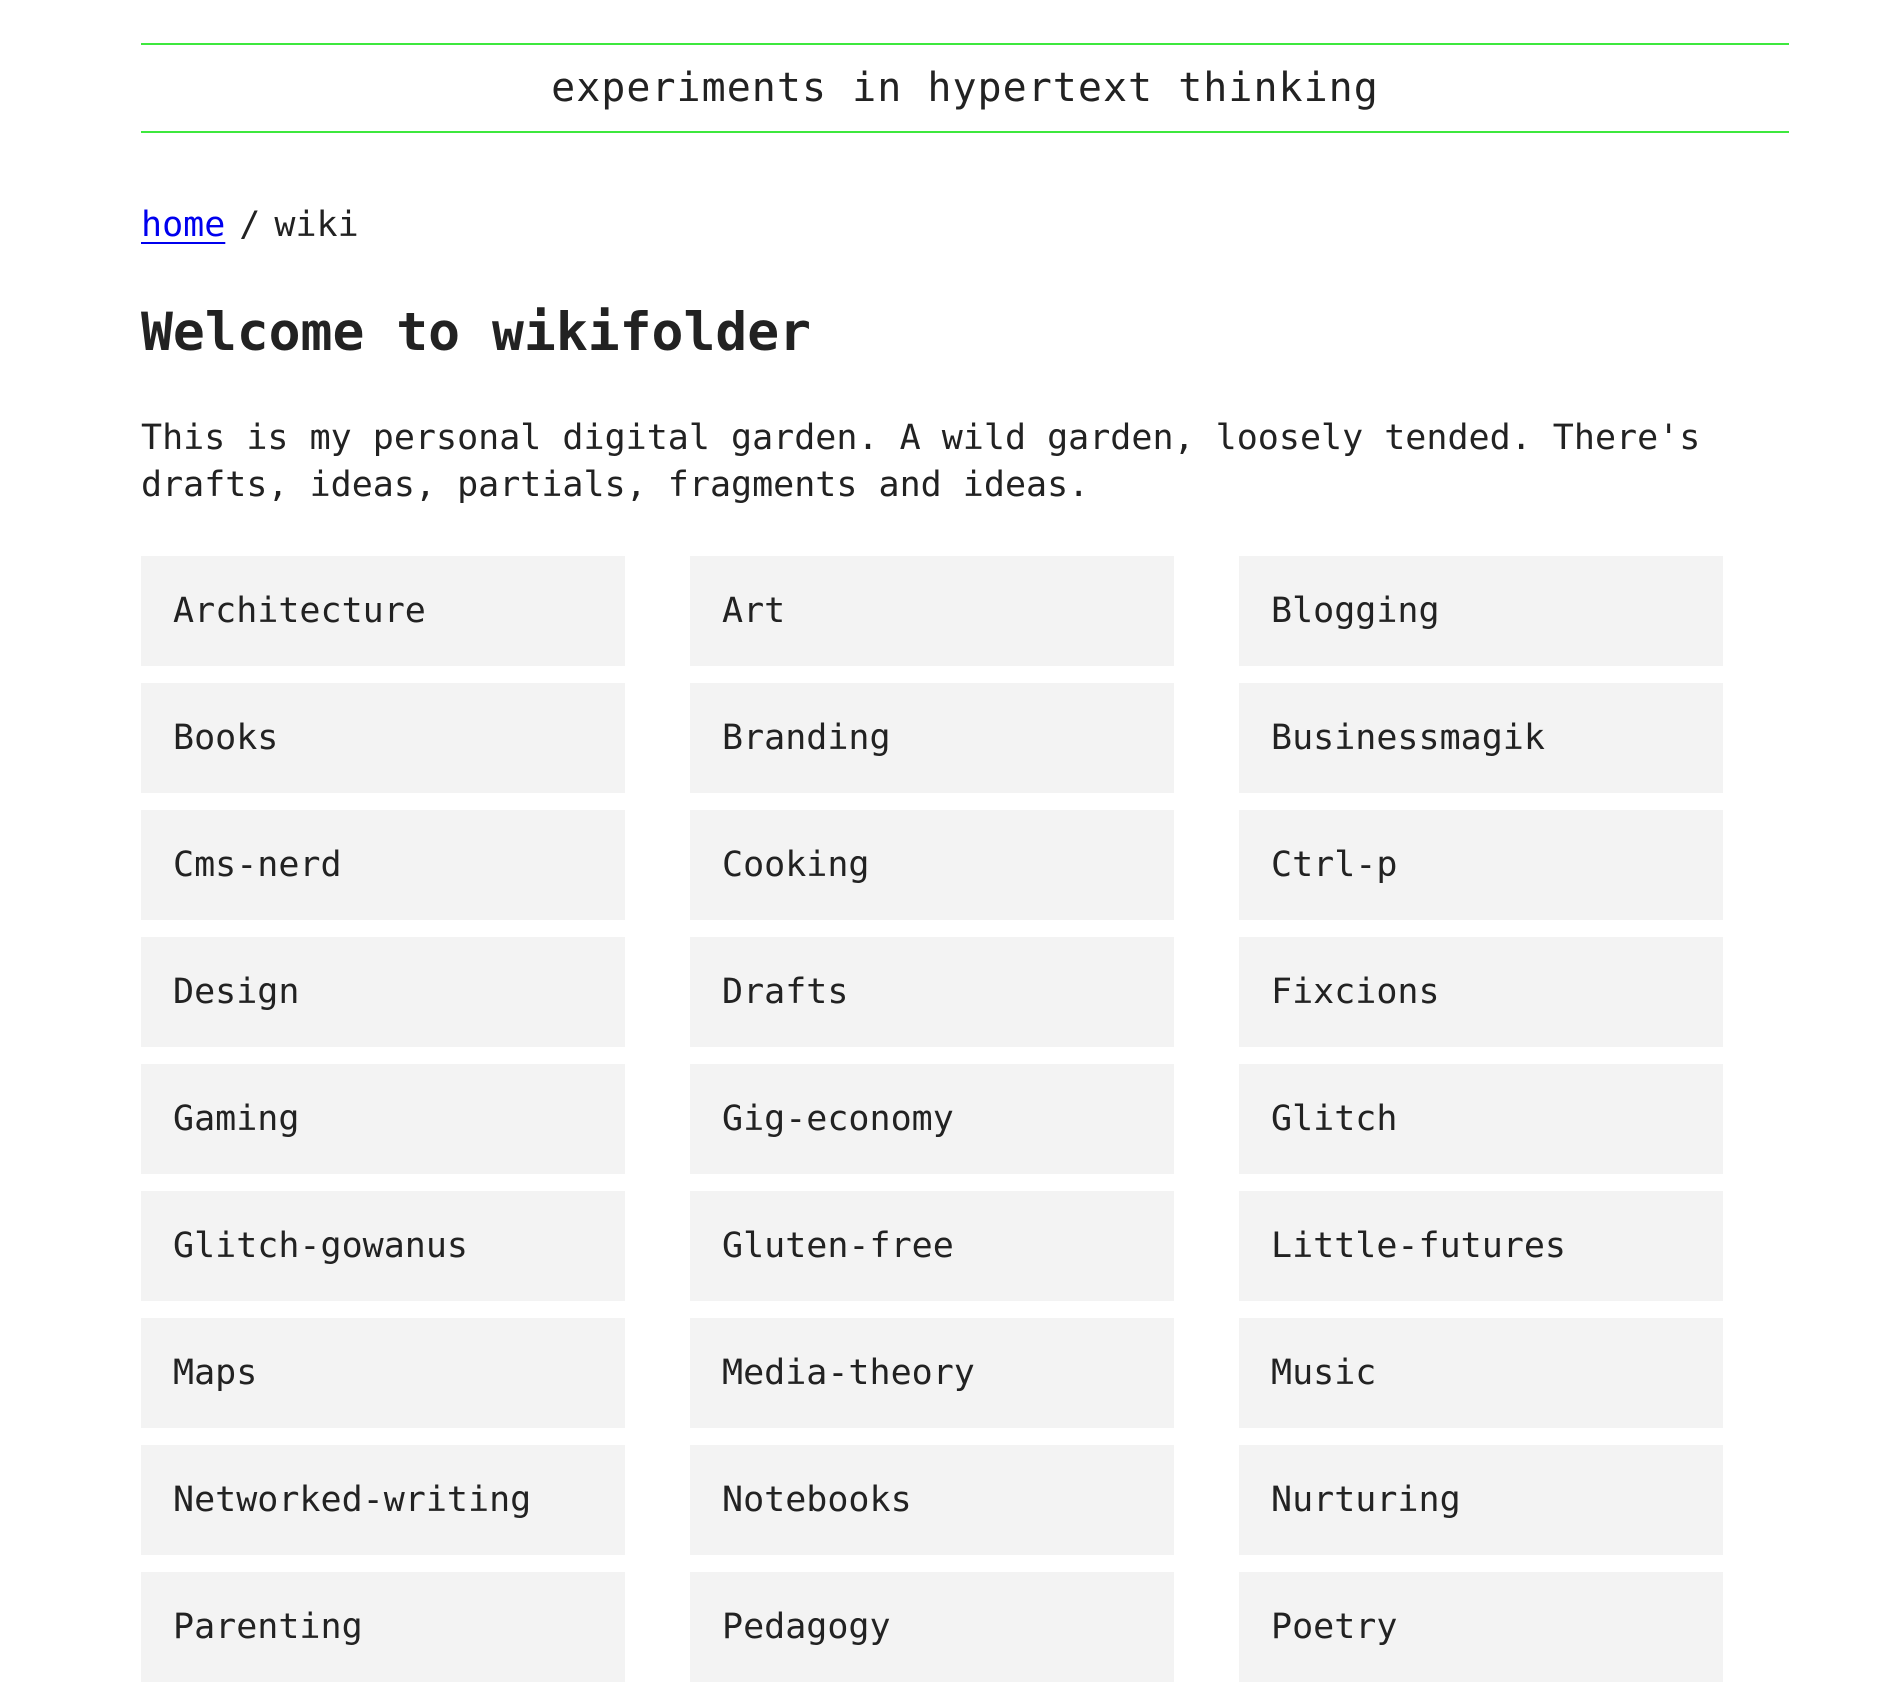 This screenshot has height=1682, width=1886. What do you see at coordinates (383, 992) in the screenshot?
I see `category-tile: Design` at bounding box center [383, 992].